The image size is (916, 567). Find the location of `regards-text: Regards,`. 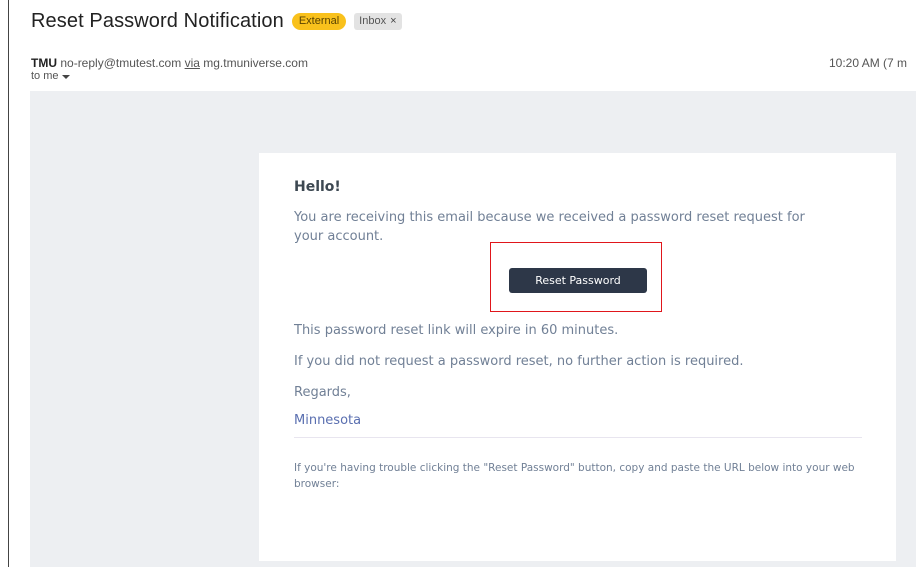

regards-text: Regards, is located at coordinates (322, 392).